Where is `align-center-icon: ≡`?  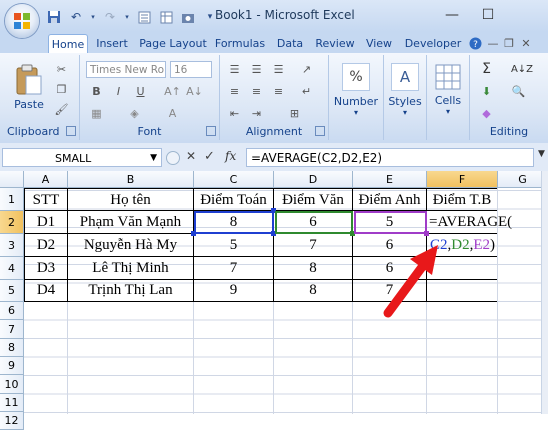 align-center-icon: ≡ is located at coordinates (256, 91).